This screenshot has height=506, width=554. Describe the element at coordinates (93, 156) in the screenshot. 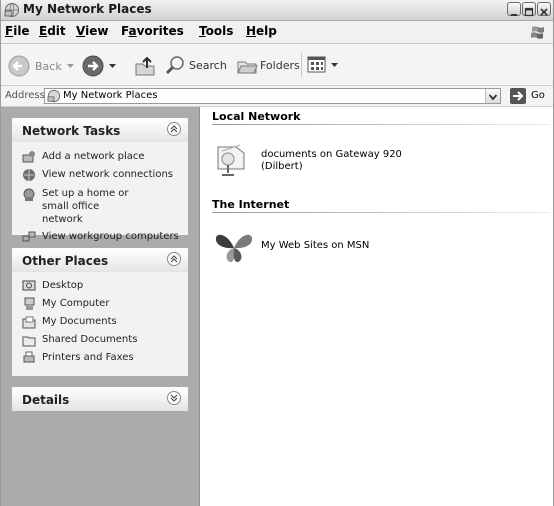

I see `task-label: Add a network place` at that location.